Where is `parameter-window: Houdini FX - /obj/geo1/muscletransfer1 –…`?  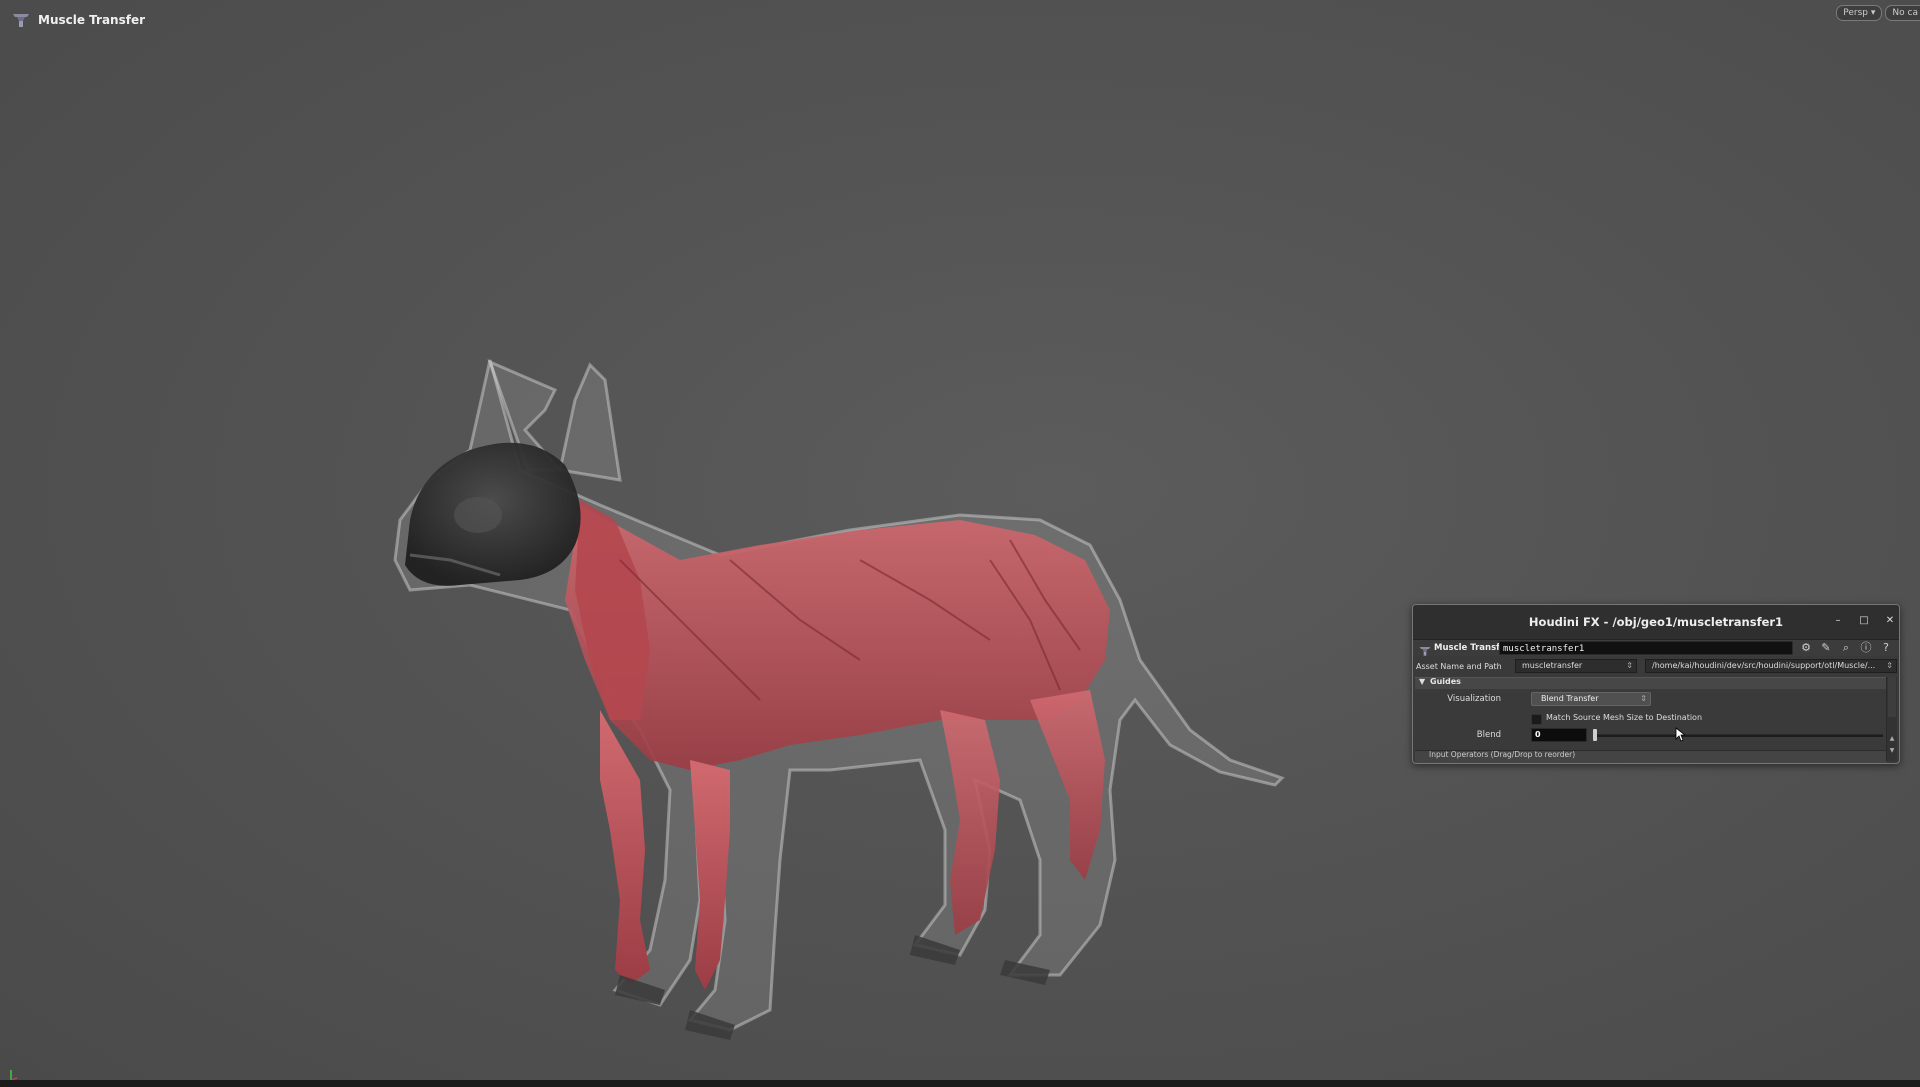 parameter-window: Houdini FX - /obj/geo1/muscletransfer1 –… is located at coordinates (1656, 684).